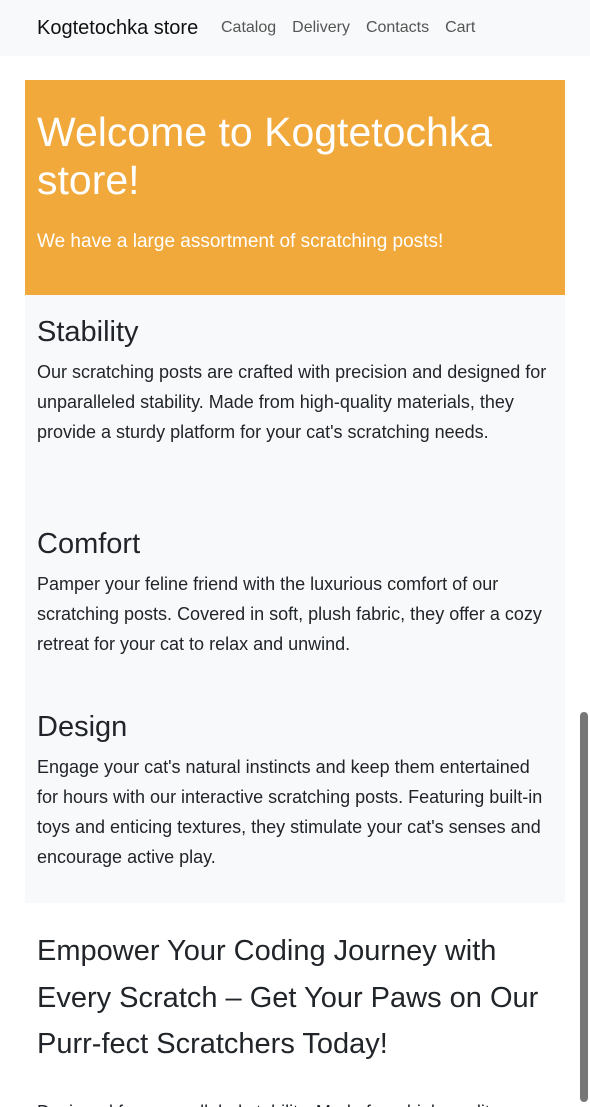 The height and width of the screenshot is (1107, 590). Describe the element at coordinates (88, 332) in the screenshot. I see `feature-title: Stability` at that location.